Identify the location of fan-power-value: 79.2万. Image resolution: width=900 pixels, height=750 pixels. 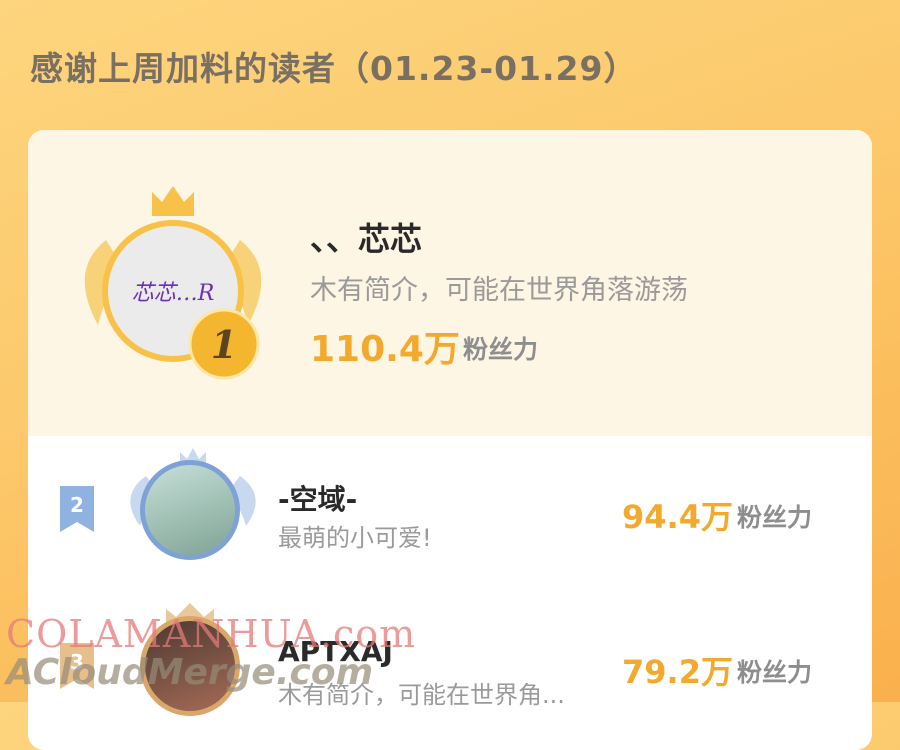
(677, 672).